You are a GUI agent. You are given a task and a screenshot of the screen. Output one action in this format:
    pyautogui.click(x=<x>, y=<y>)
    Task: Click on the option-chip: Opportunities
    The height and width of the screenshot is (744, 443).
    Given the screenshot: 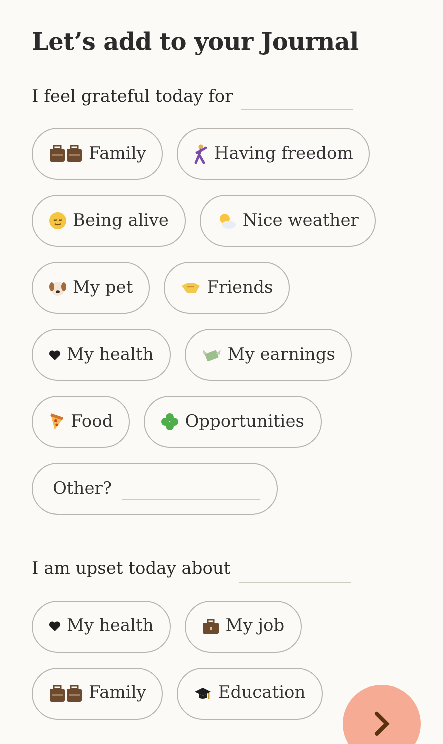 What is the action you would take?
    pyautogui.click(x=233, y=422)
    